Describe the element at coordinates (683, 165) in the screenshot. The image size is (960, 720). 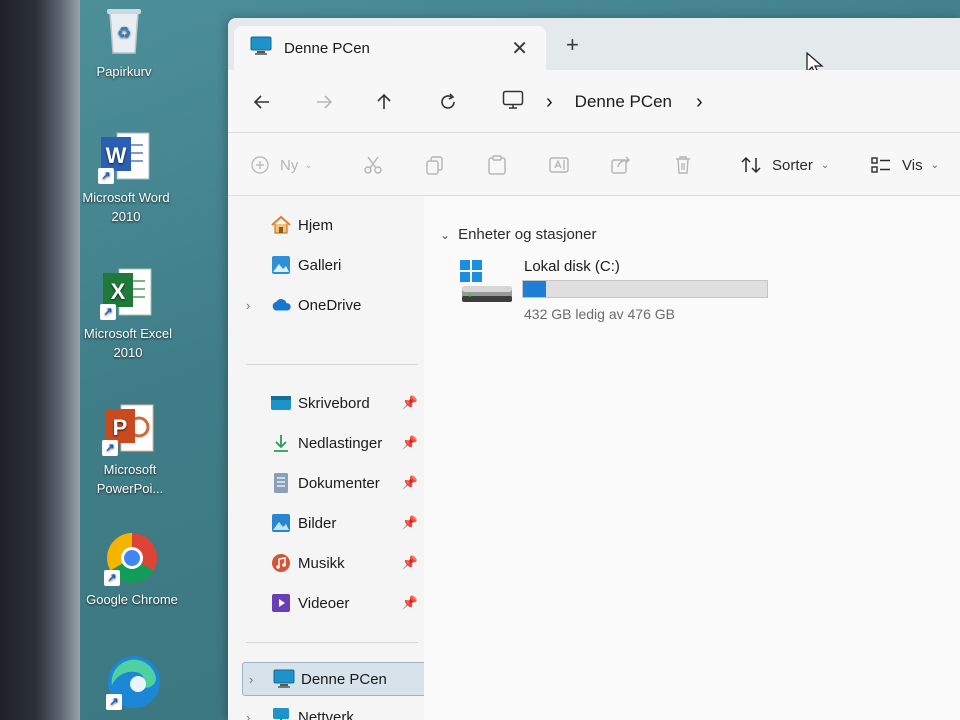
I see `delete-button` at that location.